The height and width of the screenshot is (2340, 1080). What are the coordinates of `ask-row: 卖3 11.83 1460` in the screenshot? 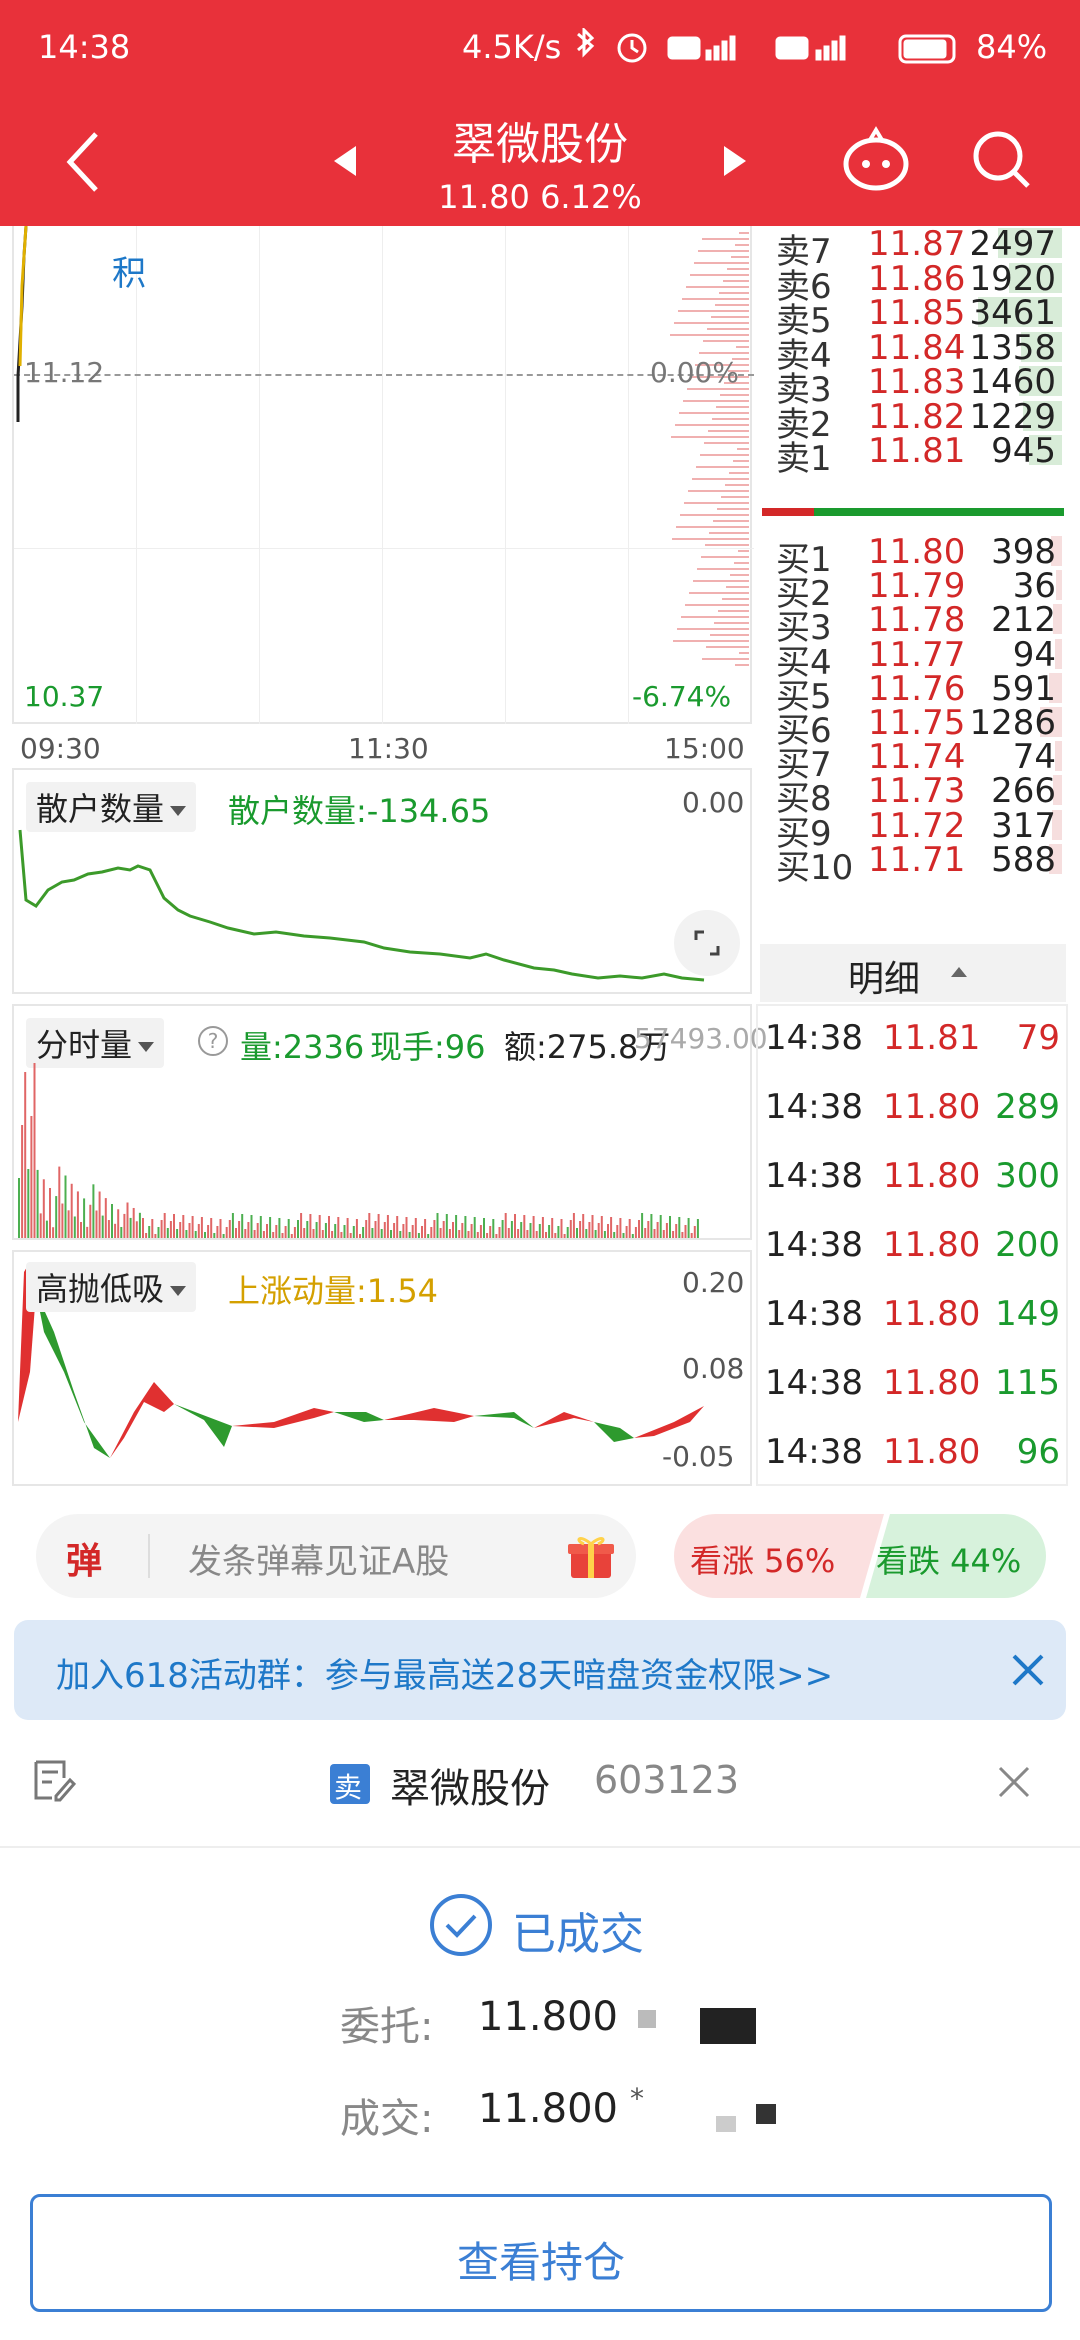 It's located at (920, 386).